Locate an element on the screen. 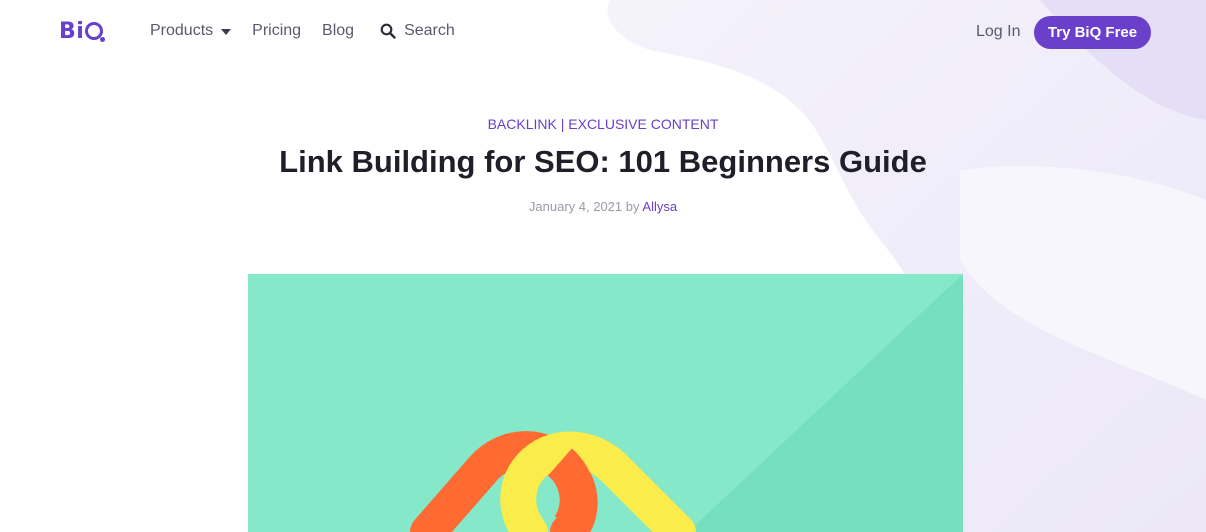 The height and width of the screenshot is (532, 1206). nav-pricing-label: Pricing is located at coordinates (277, 30).